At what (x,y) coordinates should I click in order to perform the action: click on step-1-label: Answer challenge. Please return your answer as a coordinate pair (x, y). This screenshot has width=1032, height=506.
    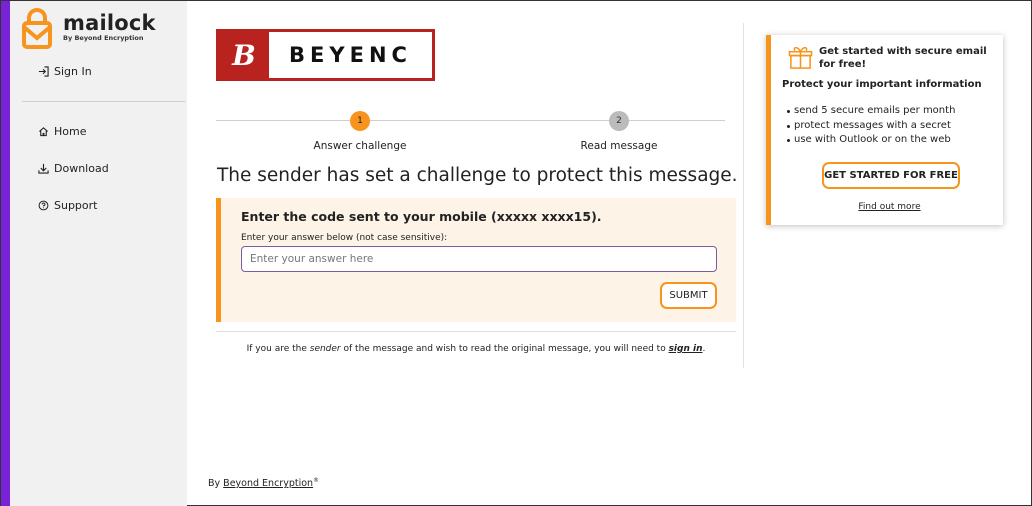
    Looking at the image, I should click on (360, 146).